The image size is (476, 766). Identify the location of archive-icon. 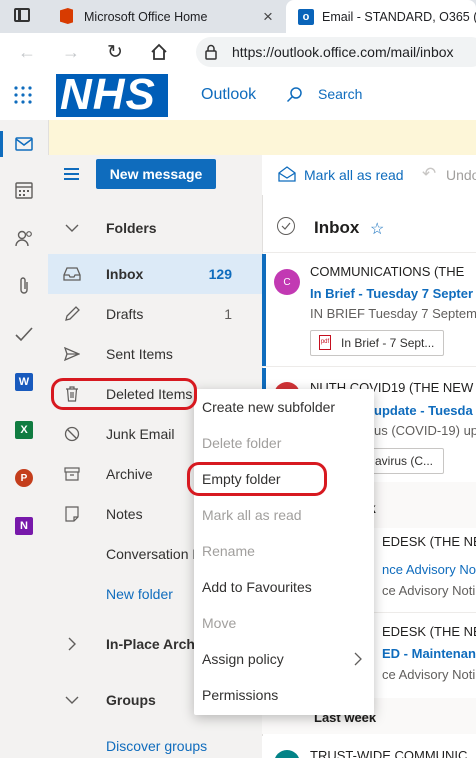
(72, 474).